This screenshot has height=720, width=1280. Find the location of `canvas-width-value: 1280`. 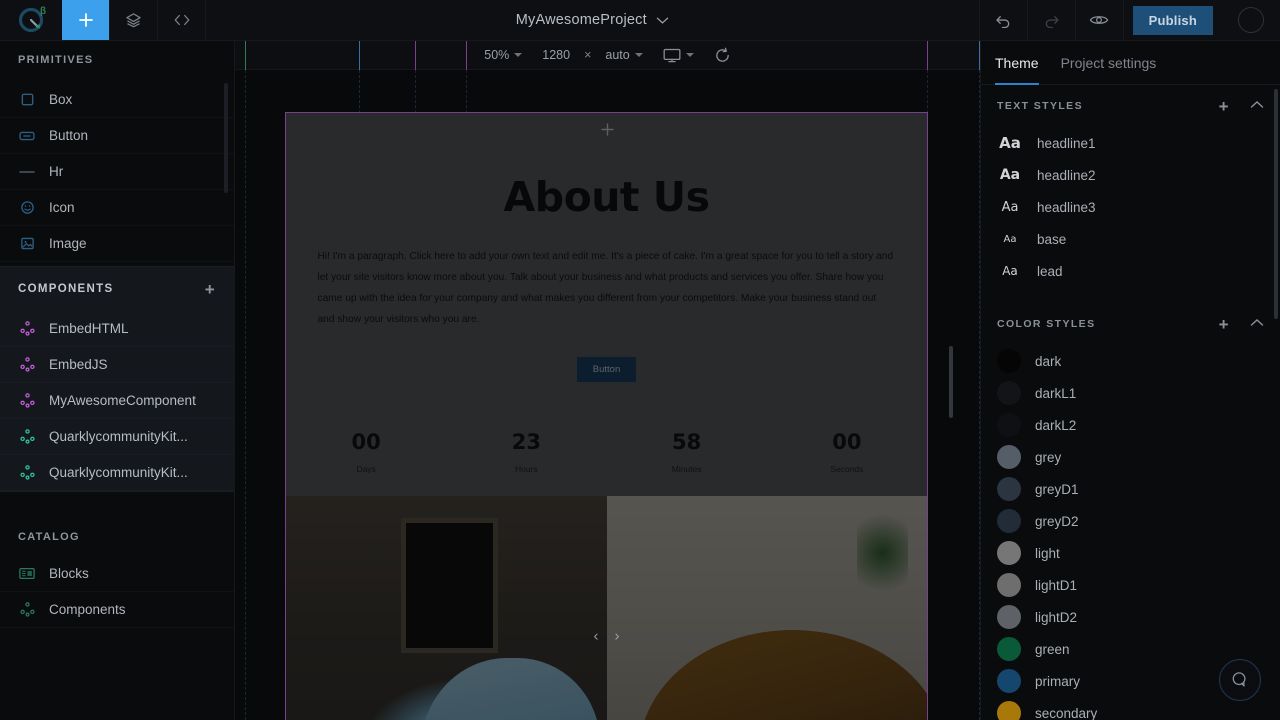

canvas-width-value: 1280 is located at coordinates (556, 55).